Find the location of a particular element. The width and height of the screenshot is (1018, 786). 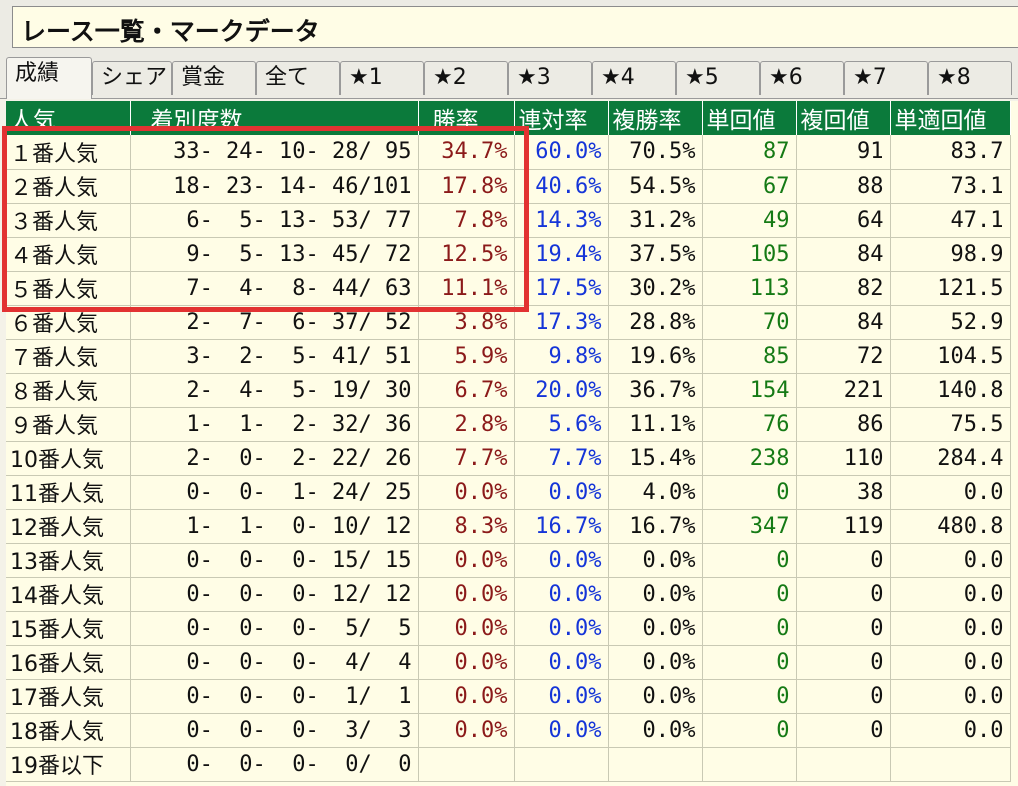

tab-star-4: ★4 is located at coordinates (634, 78).